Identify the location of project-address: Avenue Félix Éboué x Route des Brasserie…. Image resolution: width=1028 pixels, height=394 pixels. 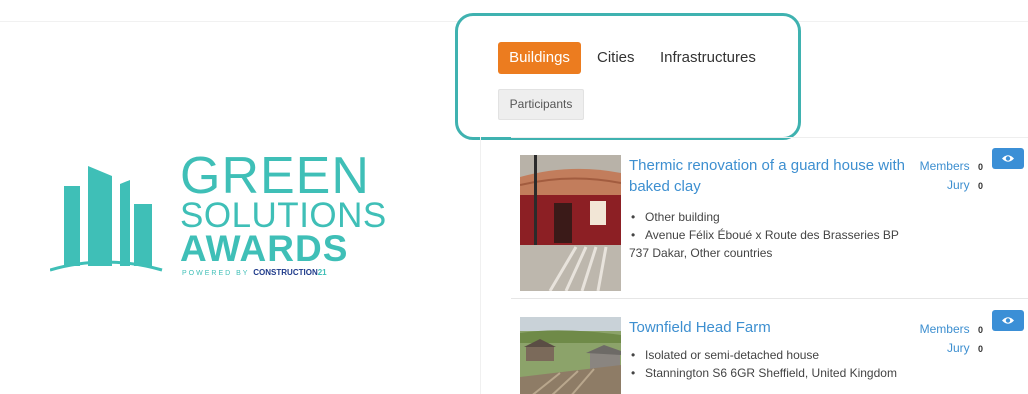
(764, 235).